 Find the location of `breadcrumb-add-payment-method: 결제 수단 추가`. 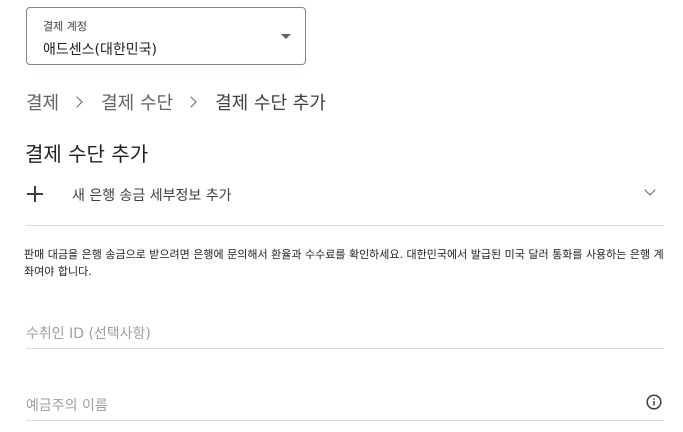

breadcrumb-add-payment-method: 결제 수단 추가 is located at coordinates (270, 103).